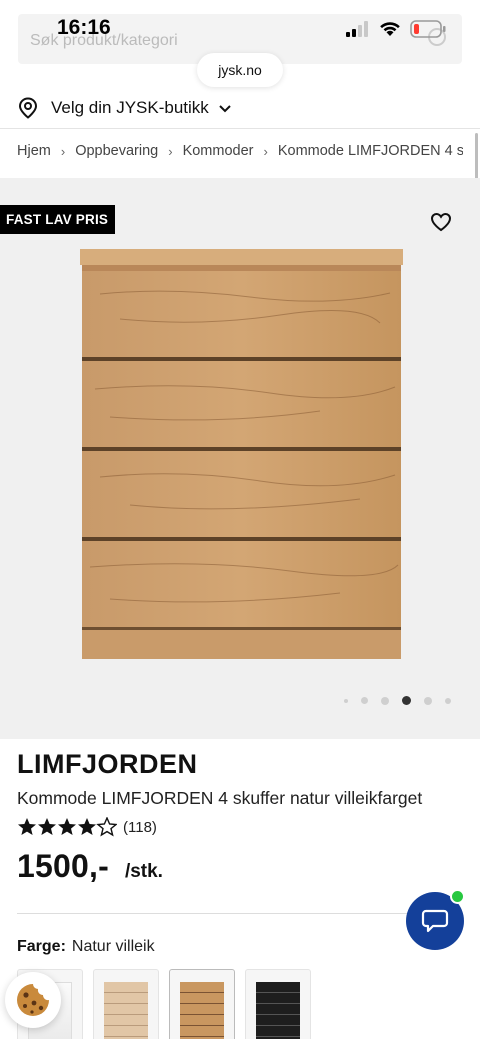 The image size is (480, 1039). I want to click on color-swatches, so click(164, 1004).